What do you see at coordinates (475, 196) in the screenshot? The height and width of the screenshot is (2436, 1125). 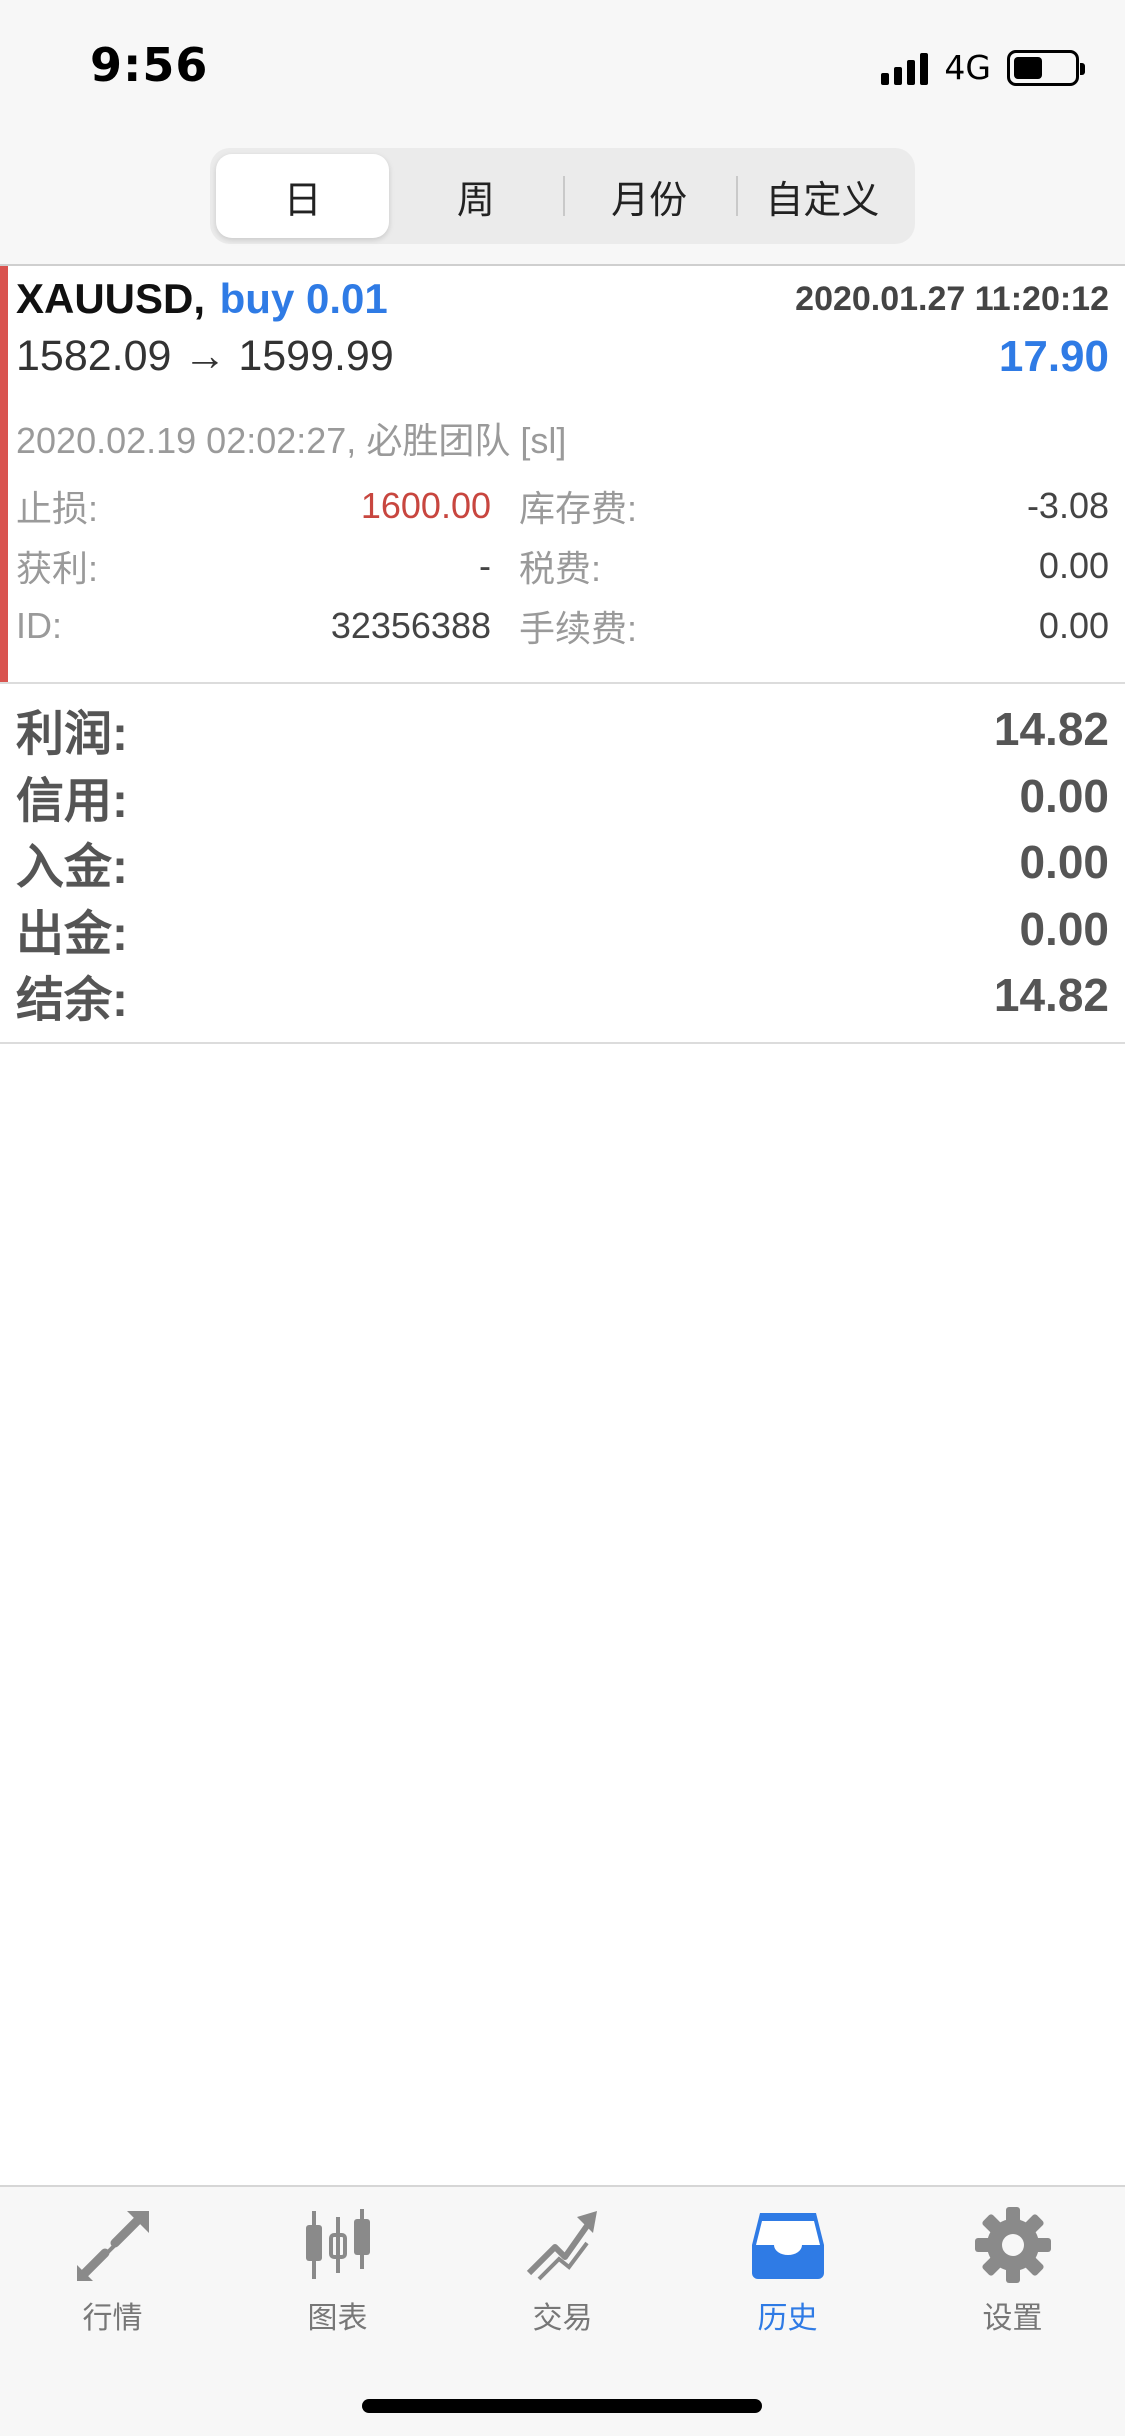 I see `tab-week: 周` at bounding box center [475, 196].